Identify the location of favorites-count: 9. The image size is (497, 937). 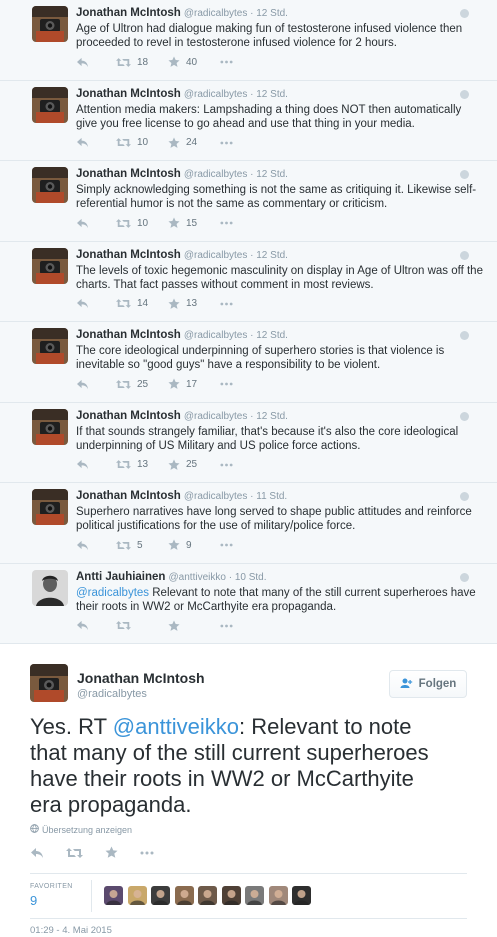
(33, 900).